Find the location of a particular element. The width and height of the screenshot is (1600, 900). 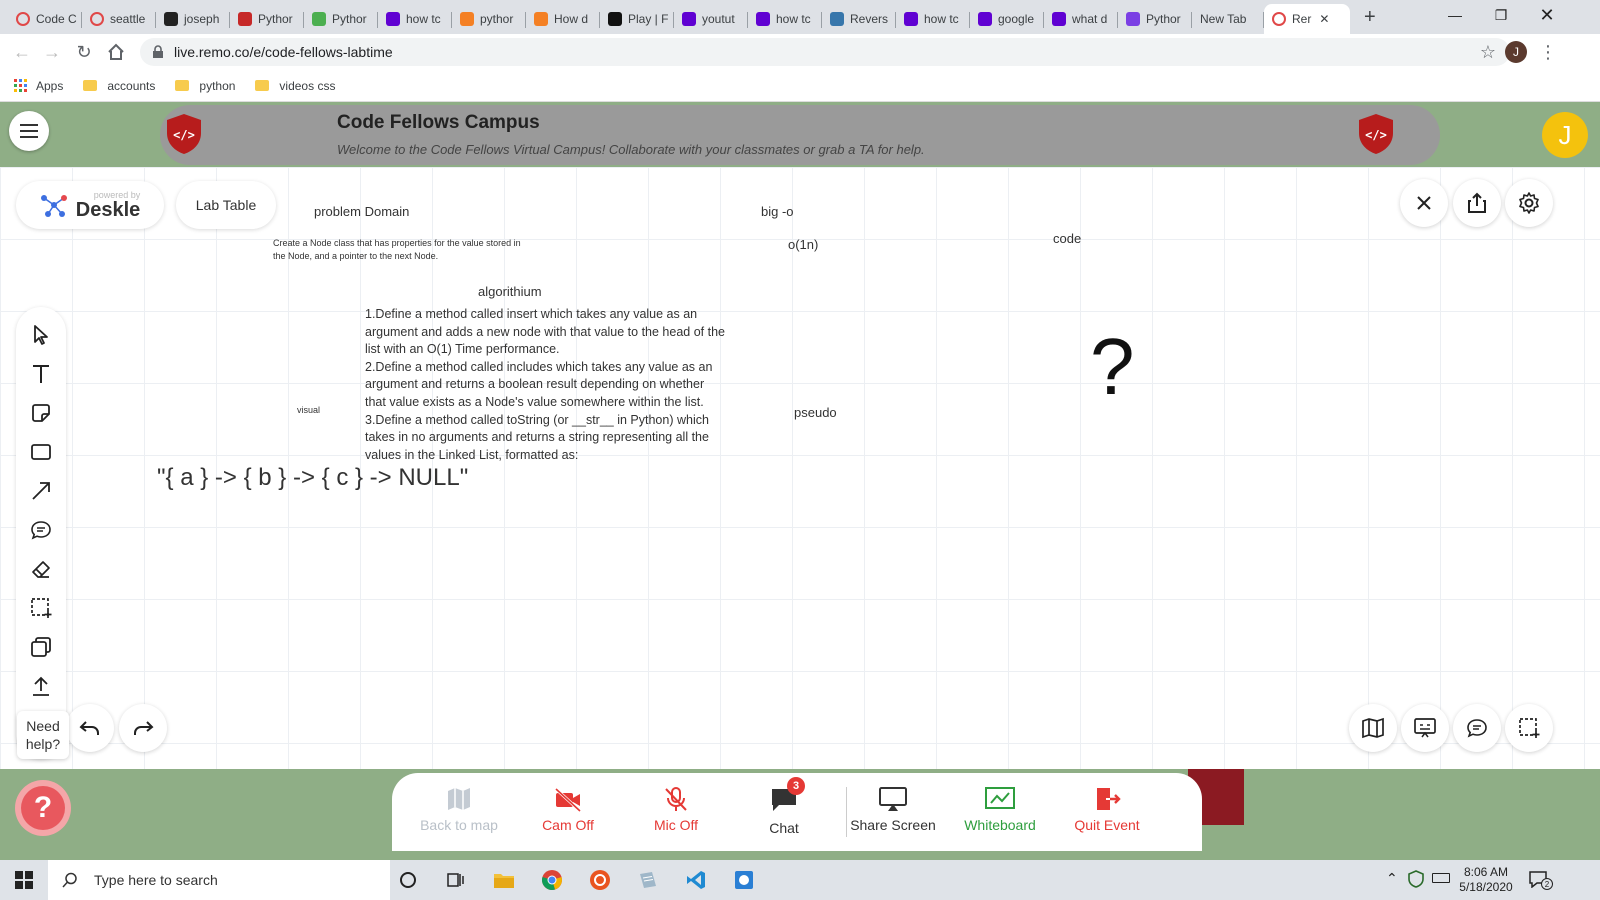

more-menu-icon: ⋮ is located at coordinates (1548, 52).